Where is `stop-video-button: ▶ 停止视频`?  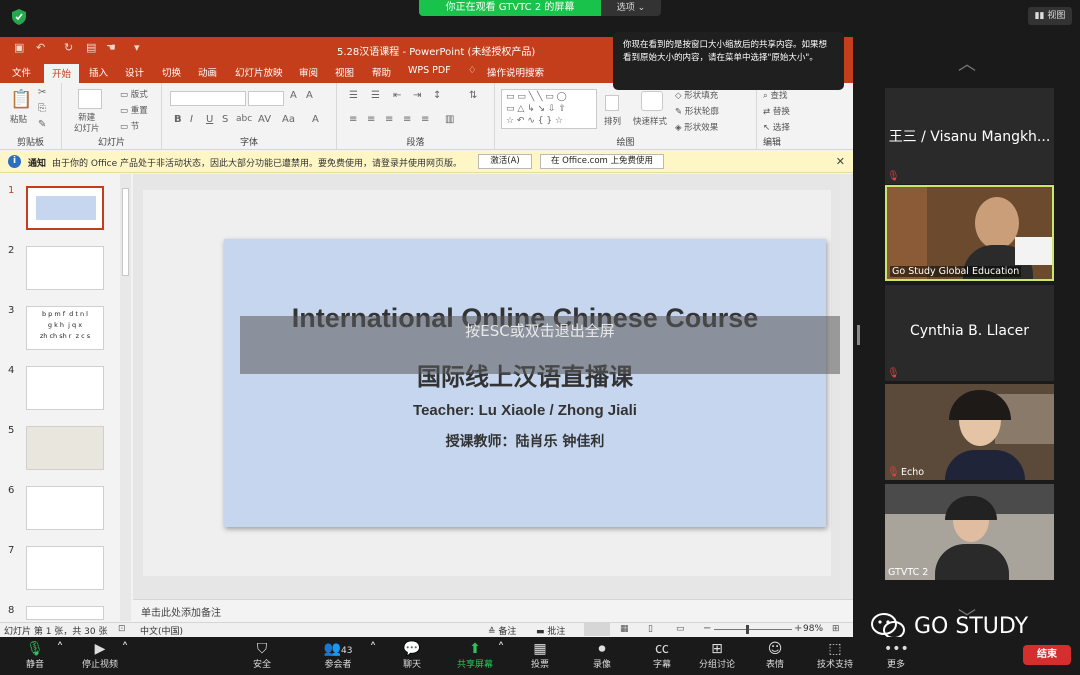 stop-video-button: ▶ 停止视频 is located at coordinates (100, 655).